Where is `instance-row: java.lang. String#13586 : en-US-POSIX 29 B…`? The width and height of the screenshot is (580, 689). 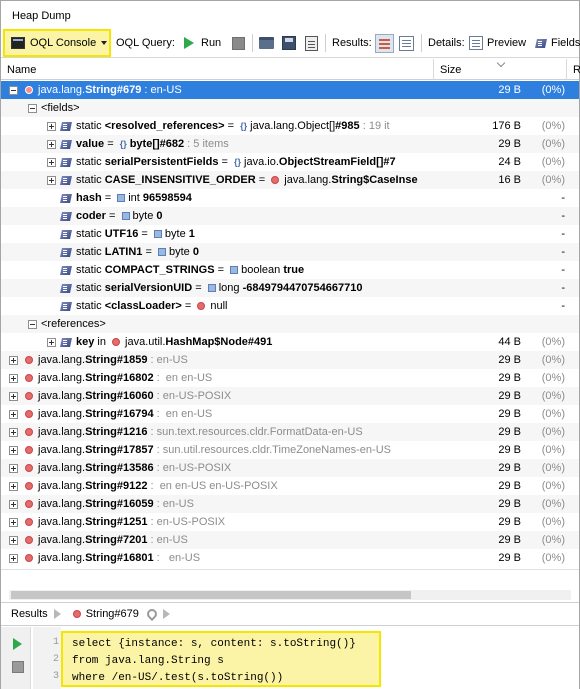 instance-row: java.lang. String#13586 : en-US-POSIX 29 B… is located at coordinates (290, 468).